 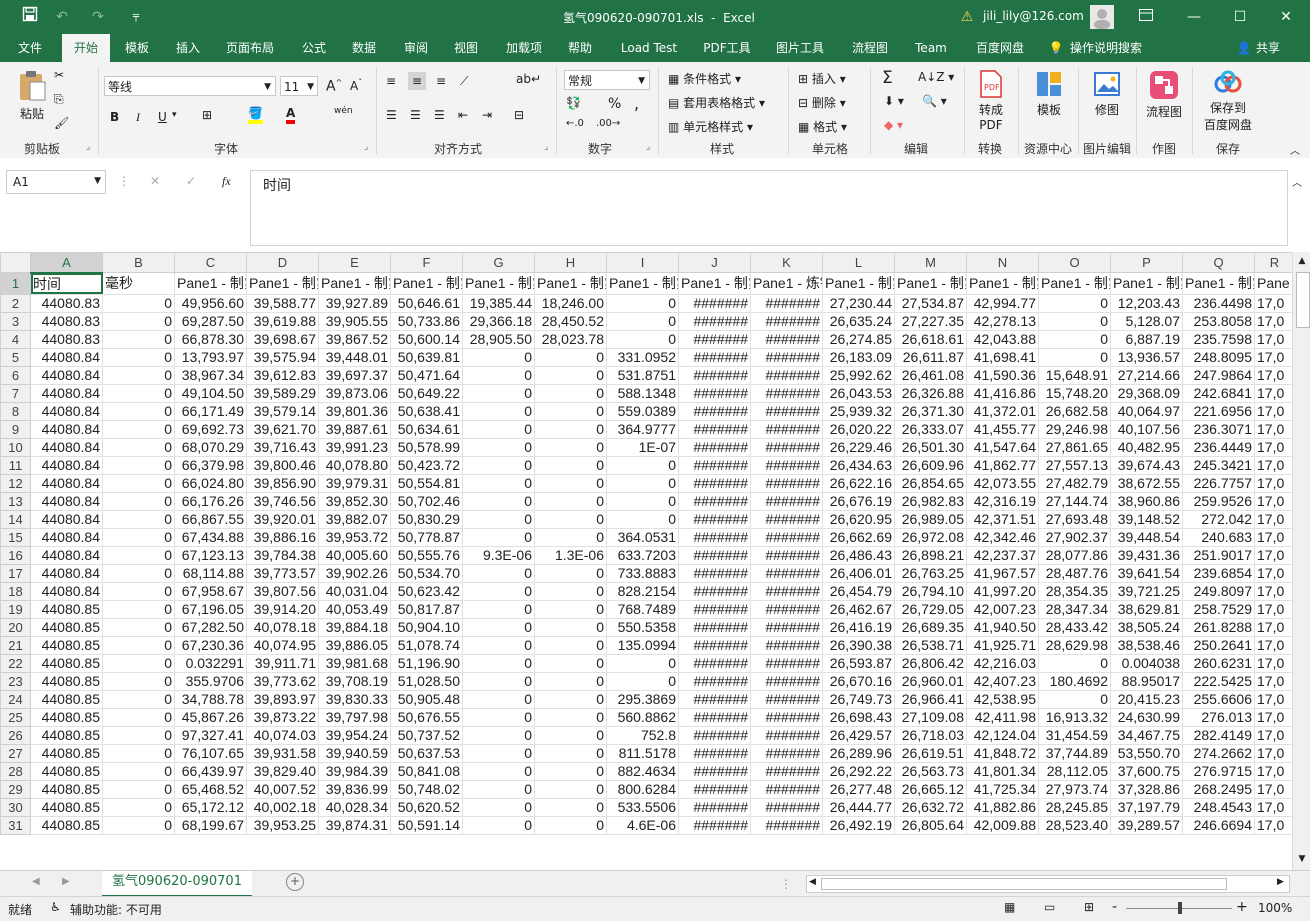 I want to click on cell: 68,114.88, so click(x=210, y=573).